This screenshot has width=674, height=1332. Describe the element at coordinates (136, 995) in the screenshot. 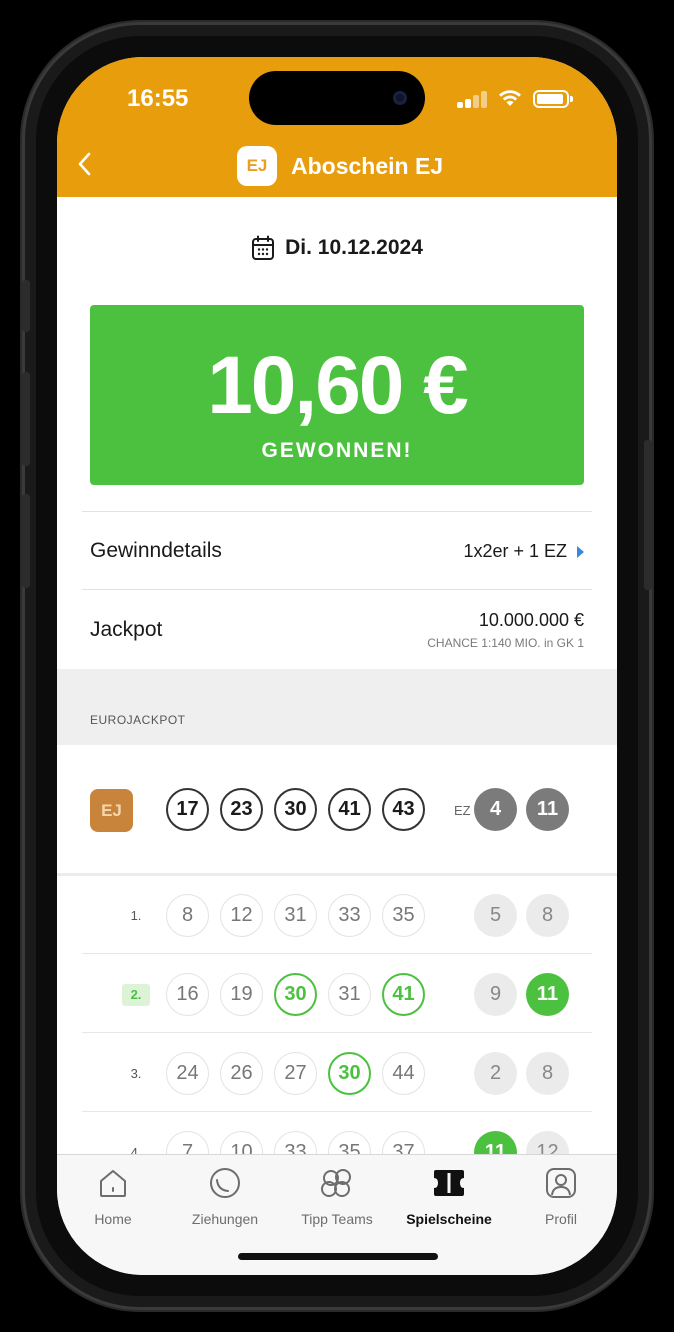

I see `tip-label-winning: 2.` at that location.